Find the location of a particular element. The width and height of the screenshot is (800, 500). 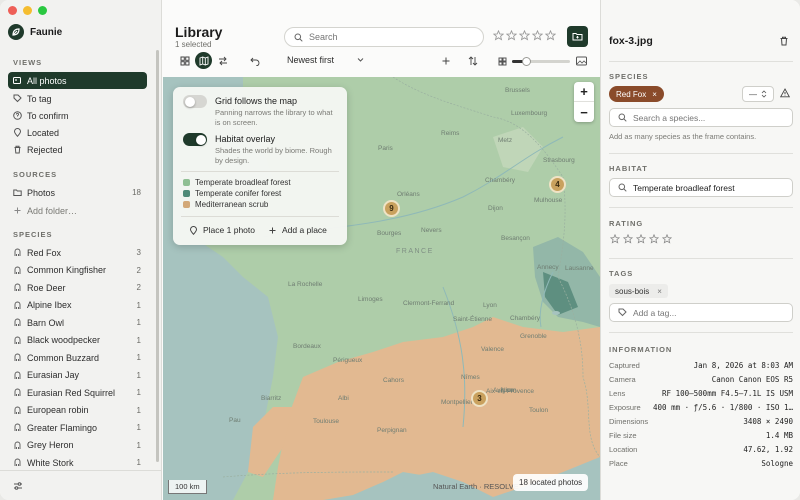

search-field is located at coordinates (384, 37).